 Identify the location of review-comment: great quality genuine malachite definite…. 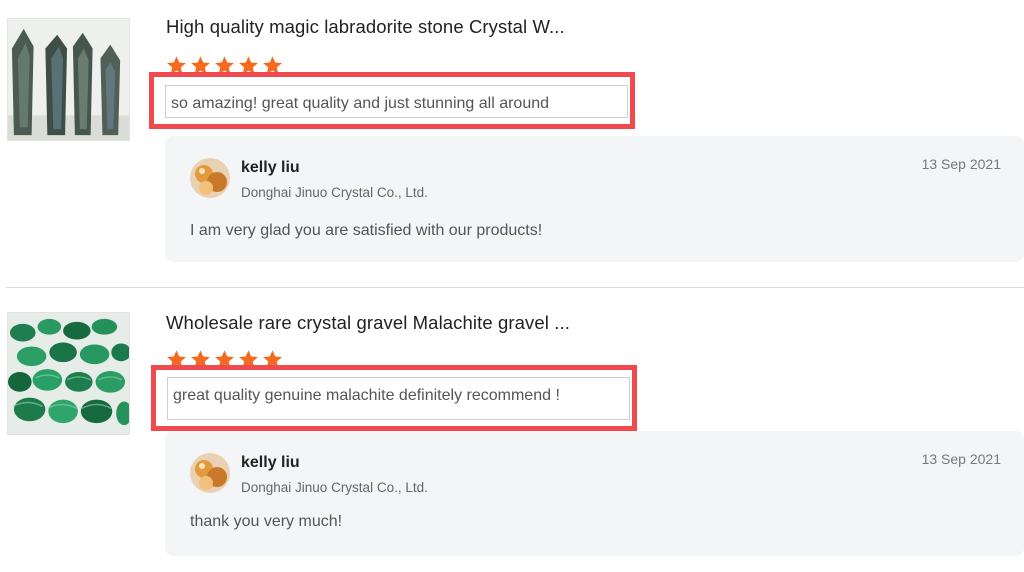
(366, 395).